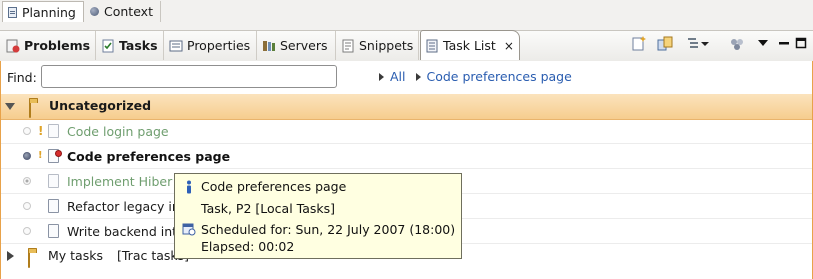  What do you see at coordinates (100, 105) in the screenshot?
I see `category-label: Uncategorized` at bounding box center [100, 105].